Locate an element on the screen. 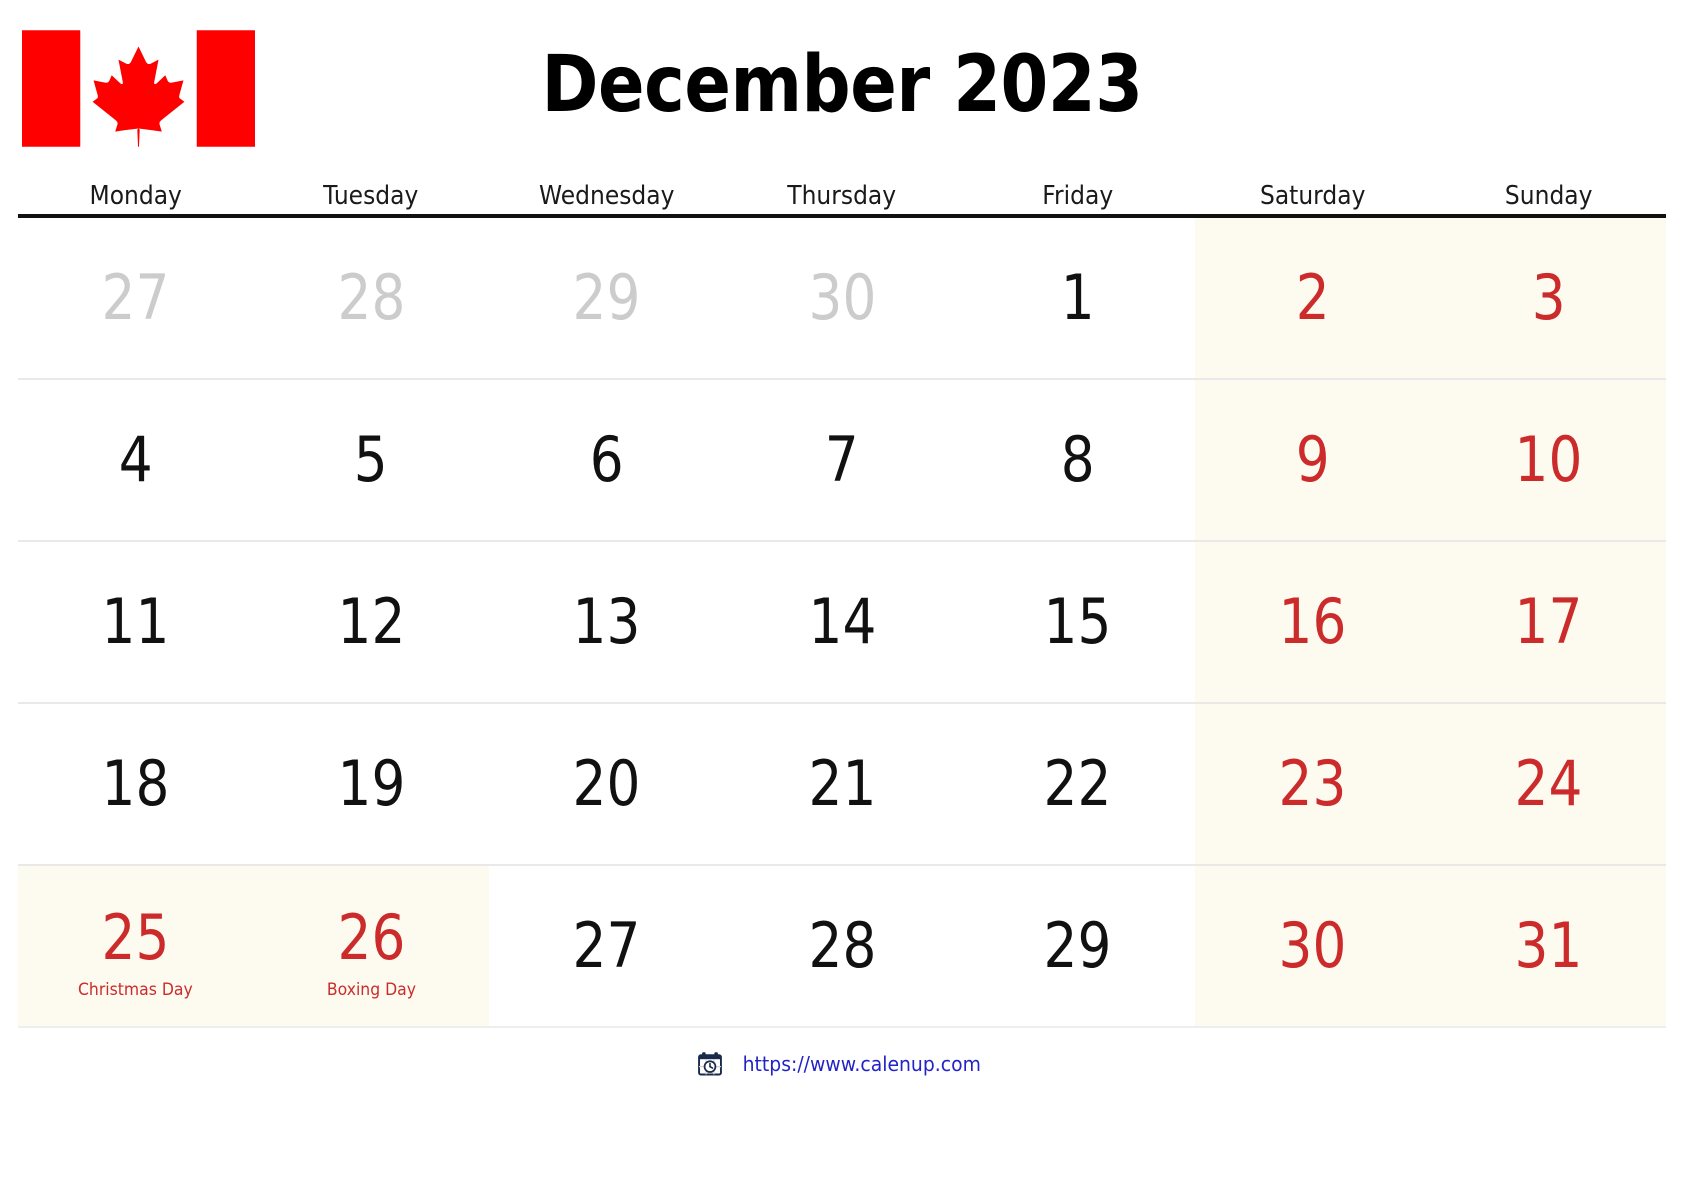  day-number: 7 is located at coordinates (842, 459).